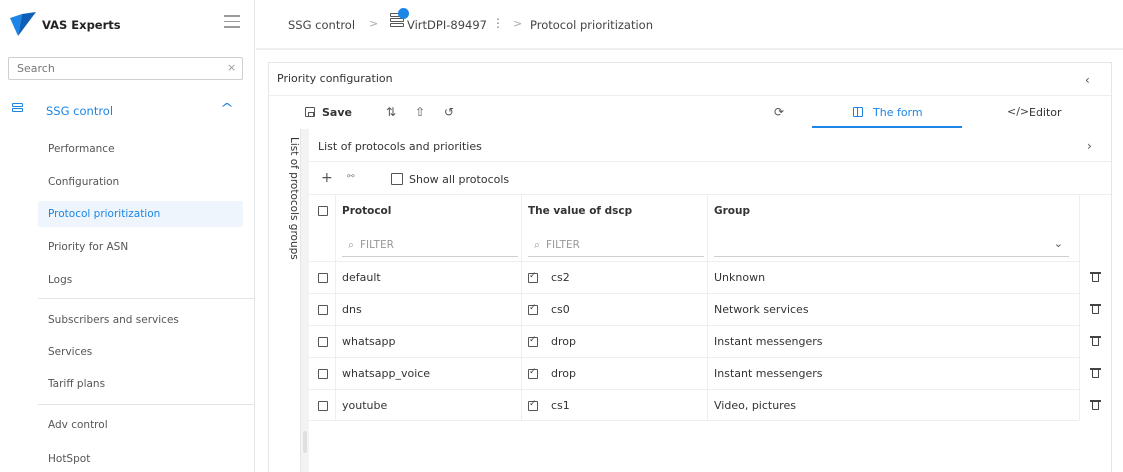 The image size is (1123, 472). What do you see at coordinates (616, 246) in the screenshot?
I see `dscp-filter-input: ⌕ FILTER` at bounding box center [616, 246].